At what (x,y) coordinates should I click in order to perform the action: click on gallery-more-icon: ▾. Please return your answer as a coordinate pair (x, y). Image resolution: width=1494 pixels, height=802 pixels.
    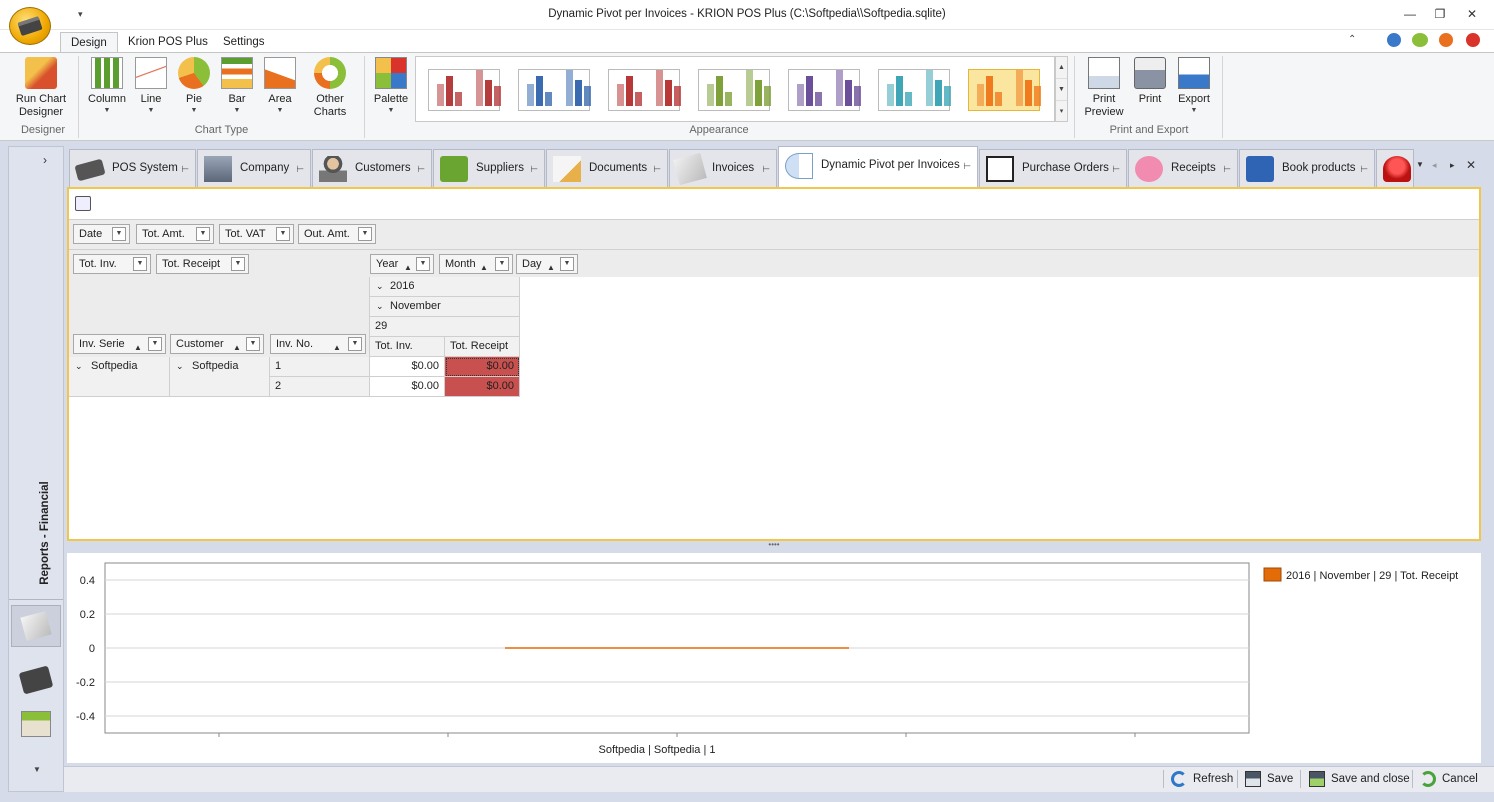
    Looking at the image, I should click on (1061, 112).